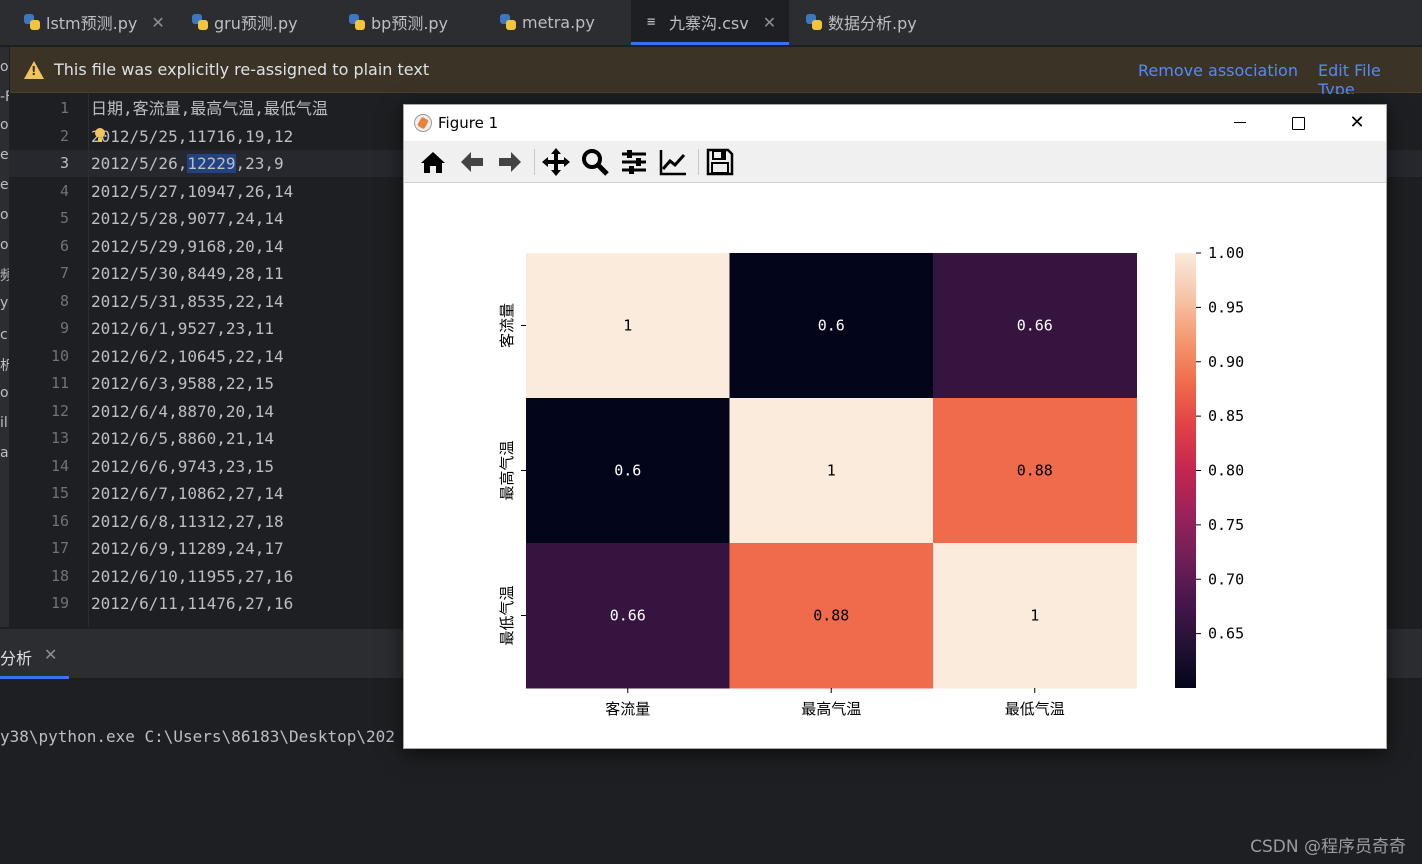  What do you see at coordinates (183, 383) in the screenshot?
I see `line-text: 2012/6/3,9588,22,15` at bounding box center [183, 383].